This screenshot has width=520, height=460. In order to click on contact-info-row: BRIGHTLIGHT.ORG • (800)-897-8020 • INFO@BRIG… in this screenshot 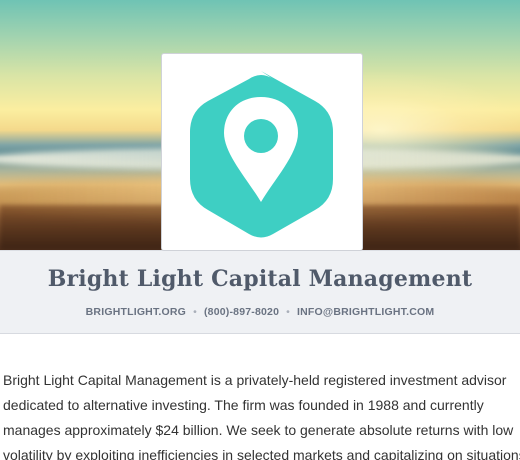, I will do `click(260, 312)`.